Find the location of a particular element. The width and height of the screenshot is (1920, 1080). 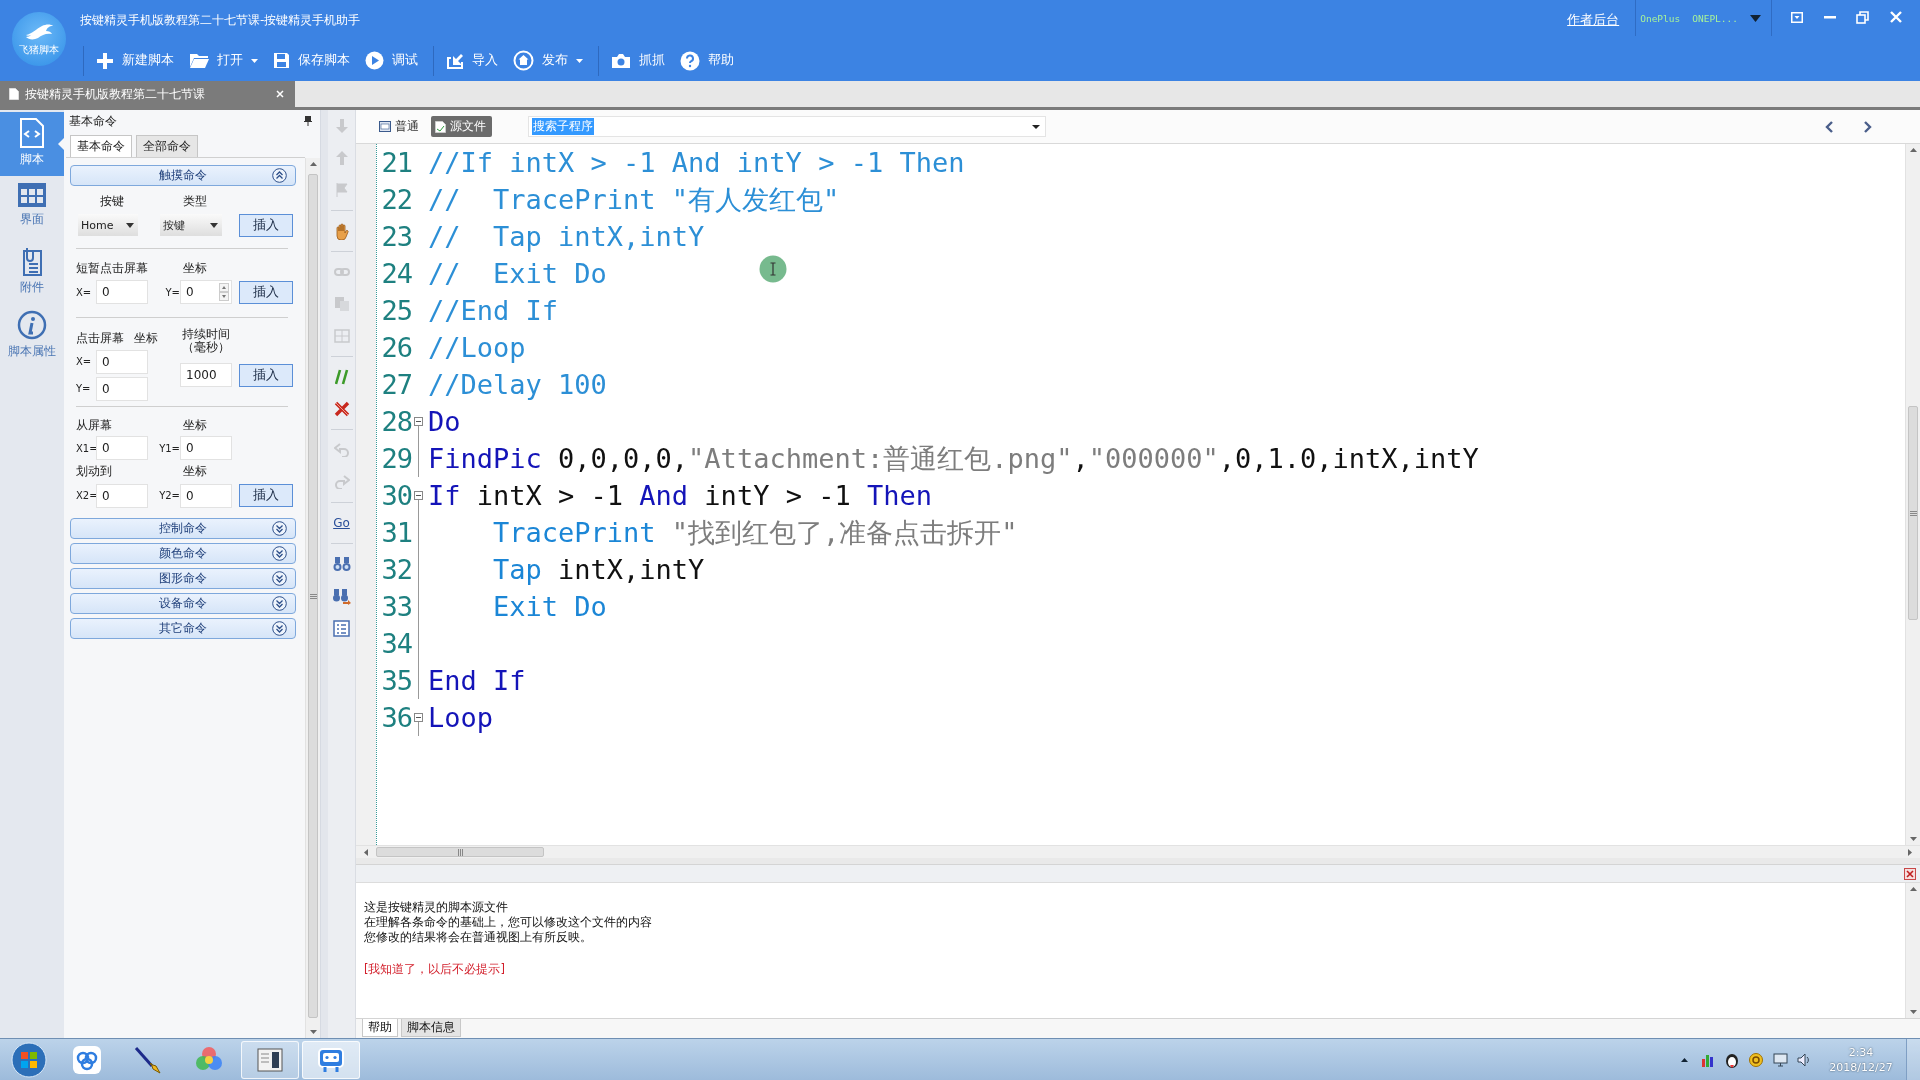

binoculars-arrow-icon is located at coordinates (341, 596).